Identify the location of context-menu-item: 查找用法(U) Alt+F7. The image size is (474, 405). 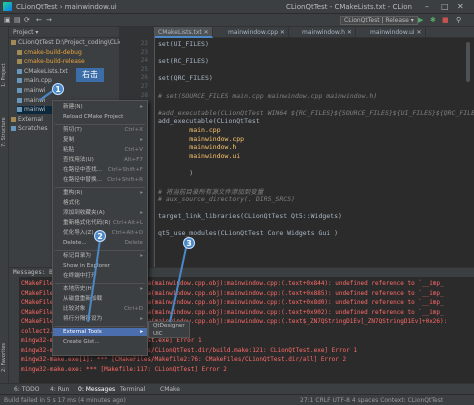
(100, 160).